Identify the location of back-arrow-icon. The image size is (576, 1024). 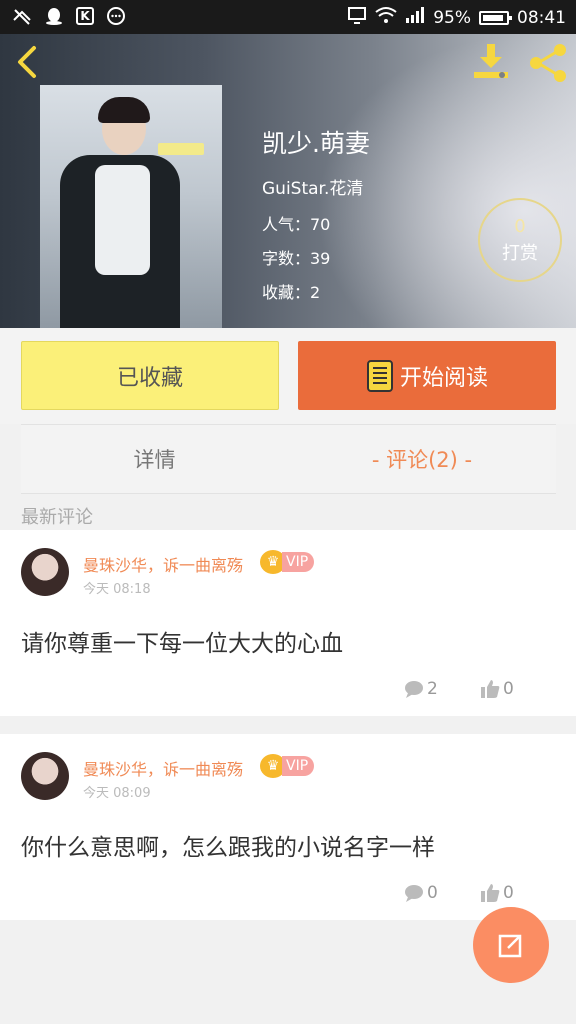
(27, 62).